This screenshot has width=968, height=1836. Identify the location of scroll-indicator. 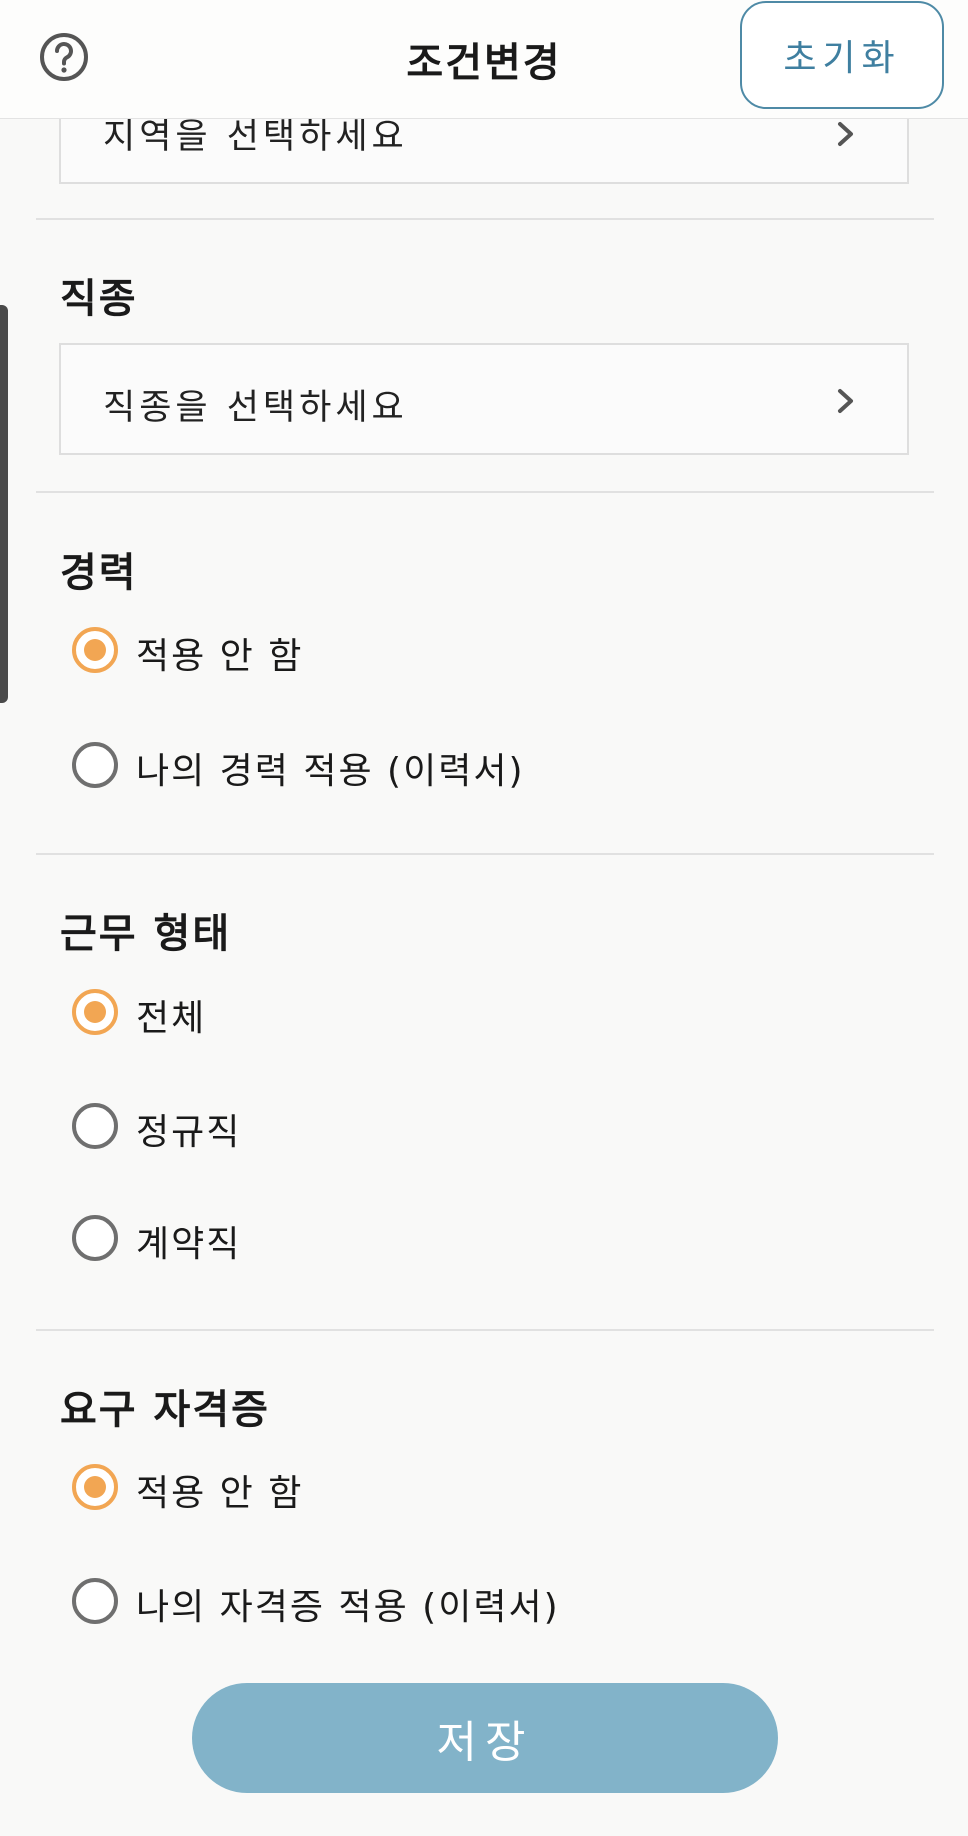
(4, 504).